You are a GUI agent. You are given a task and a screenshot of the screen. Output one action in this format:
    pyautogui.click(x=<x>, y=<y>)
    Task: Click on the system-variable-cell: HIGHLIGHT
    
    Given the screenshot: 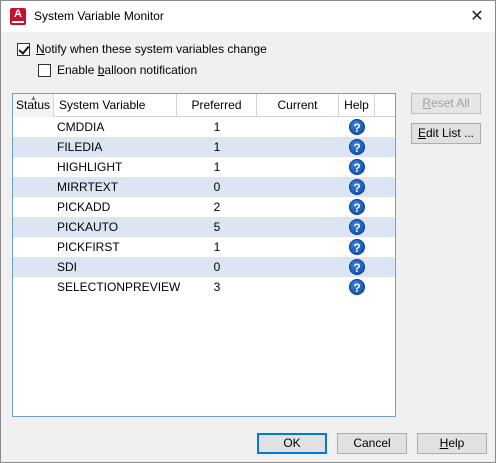 What is the action you would take?
    pyautogui.click(x=90, y=167)
    